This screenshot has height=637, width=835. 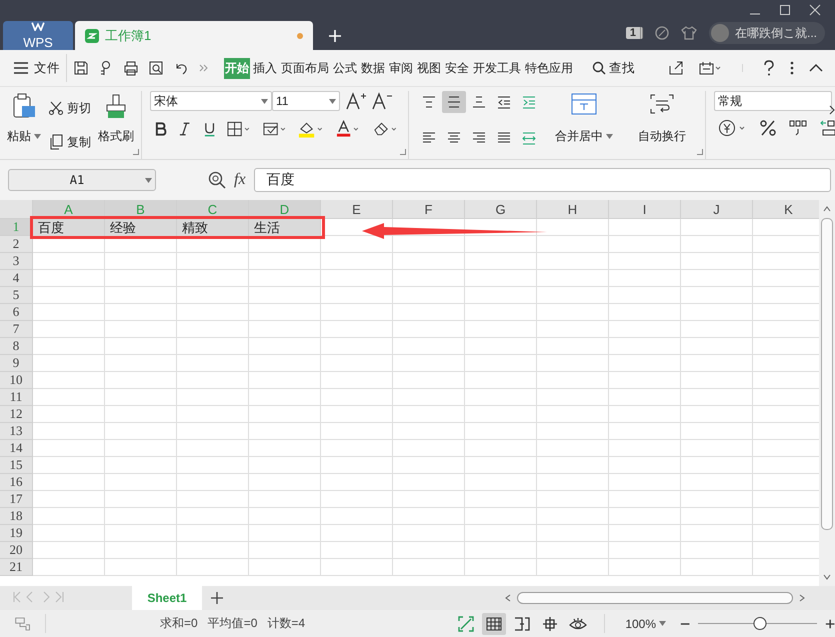 I want to click on horizontal-scrollbar, so click(x=655, y=598).